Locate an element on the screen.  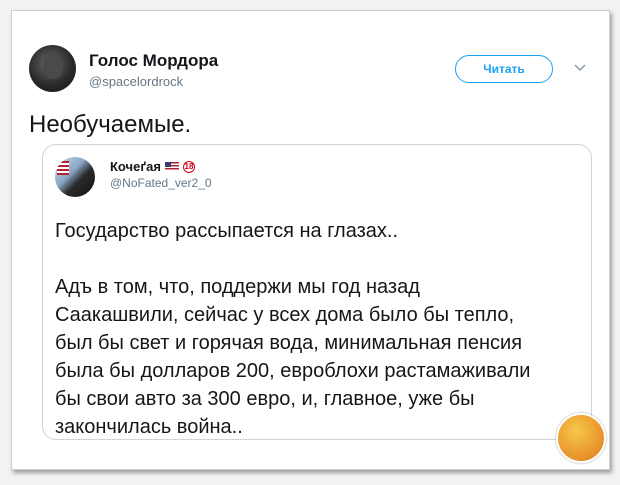
quoted-author-name-row: Кочеґаᴙ 18 is located at coordinates (152, 166).